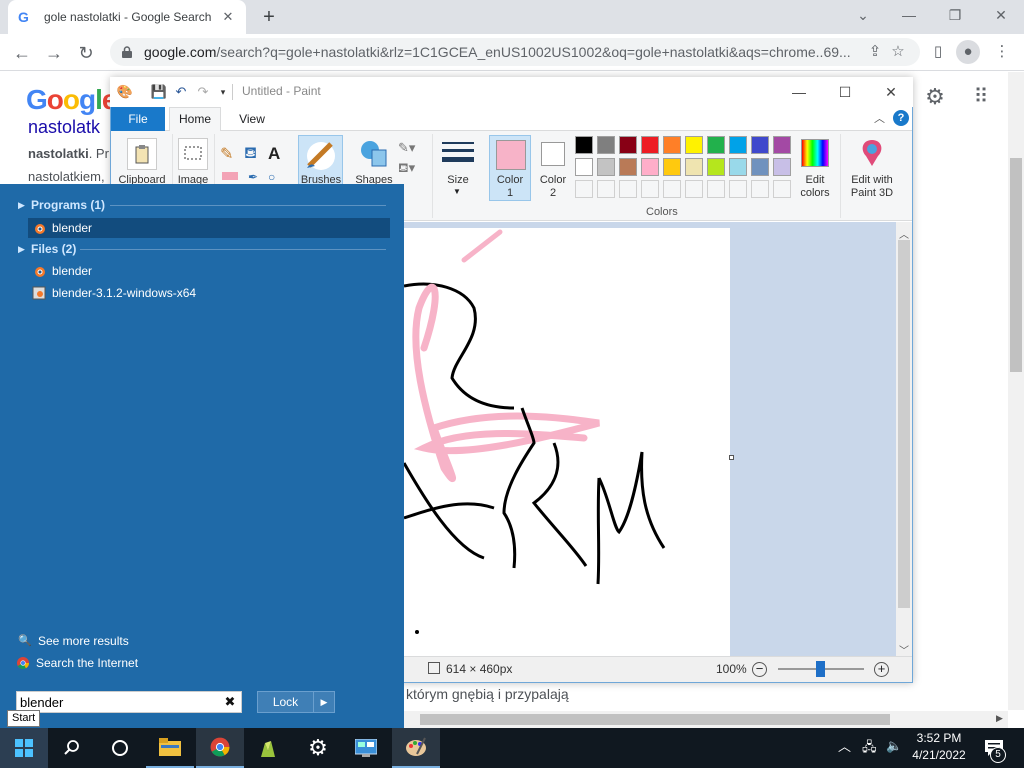  I want to click on paint-close-button: ✕, so click(891, 92).